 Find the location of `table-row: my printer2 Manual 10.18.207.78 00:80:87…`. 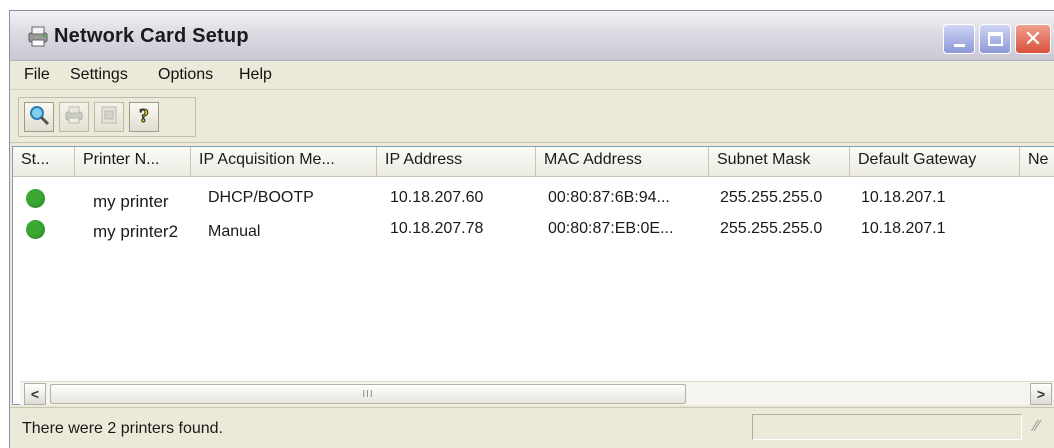

table-row: my printer2 Manual 10.18.207.78 00:80:87… is located at coordinates (533, 231).